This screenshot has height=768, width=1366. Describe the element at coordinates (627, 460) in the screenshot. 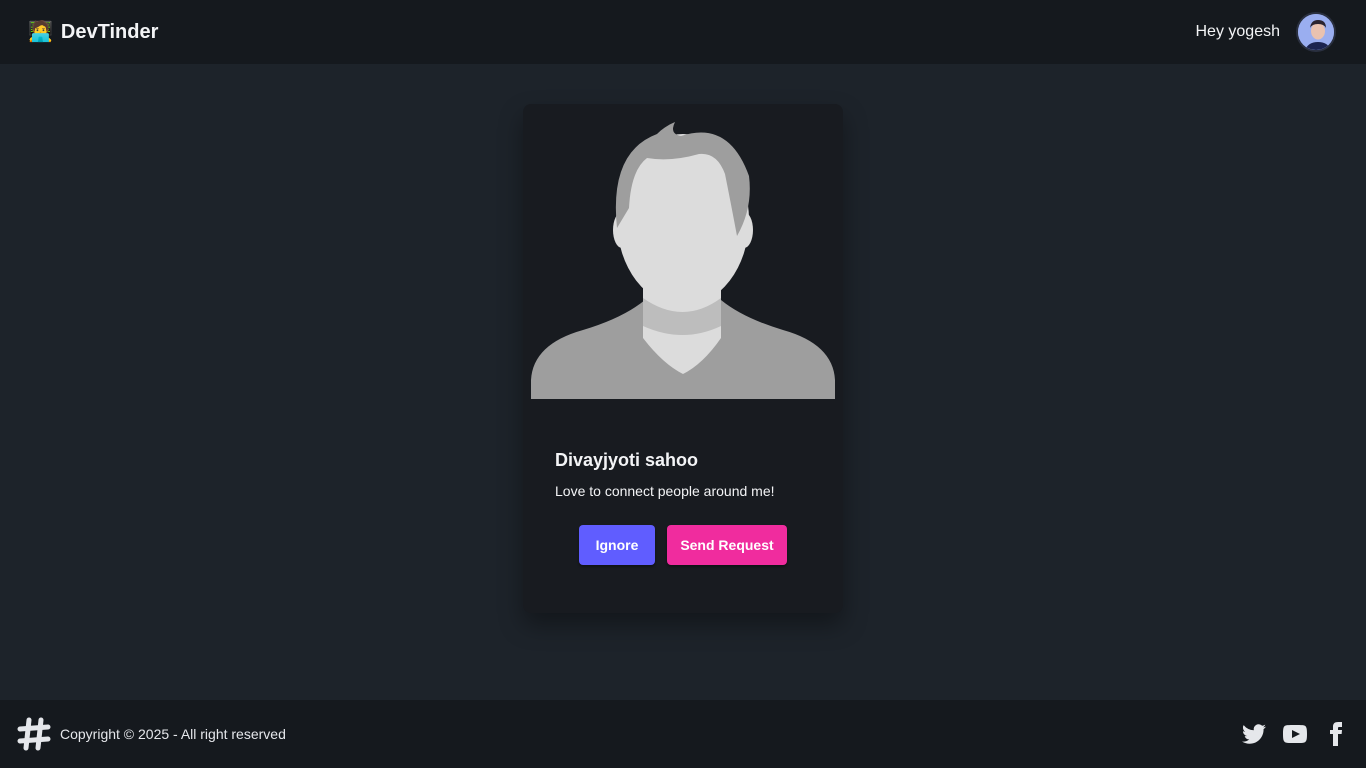

I see `profile-name: Divayjyoti sahoo` at that location.